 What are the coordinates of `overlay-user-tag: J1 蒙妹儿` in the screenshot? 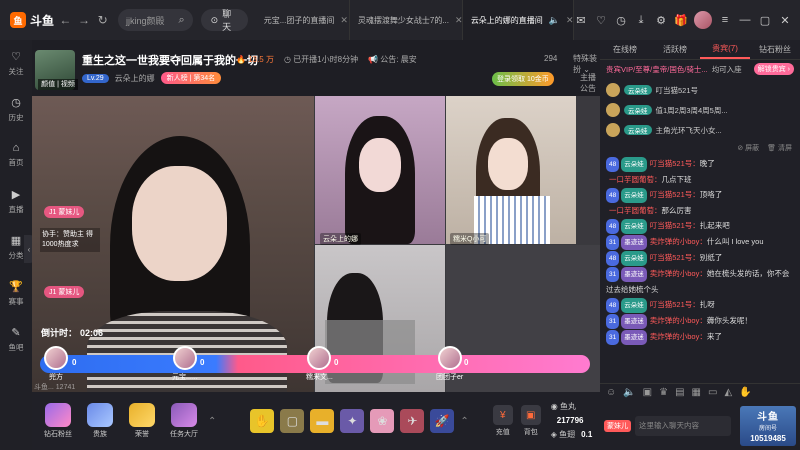 It's located at (64, 212).